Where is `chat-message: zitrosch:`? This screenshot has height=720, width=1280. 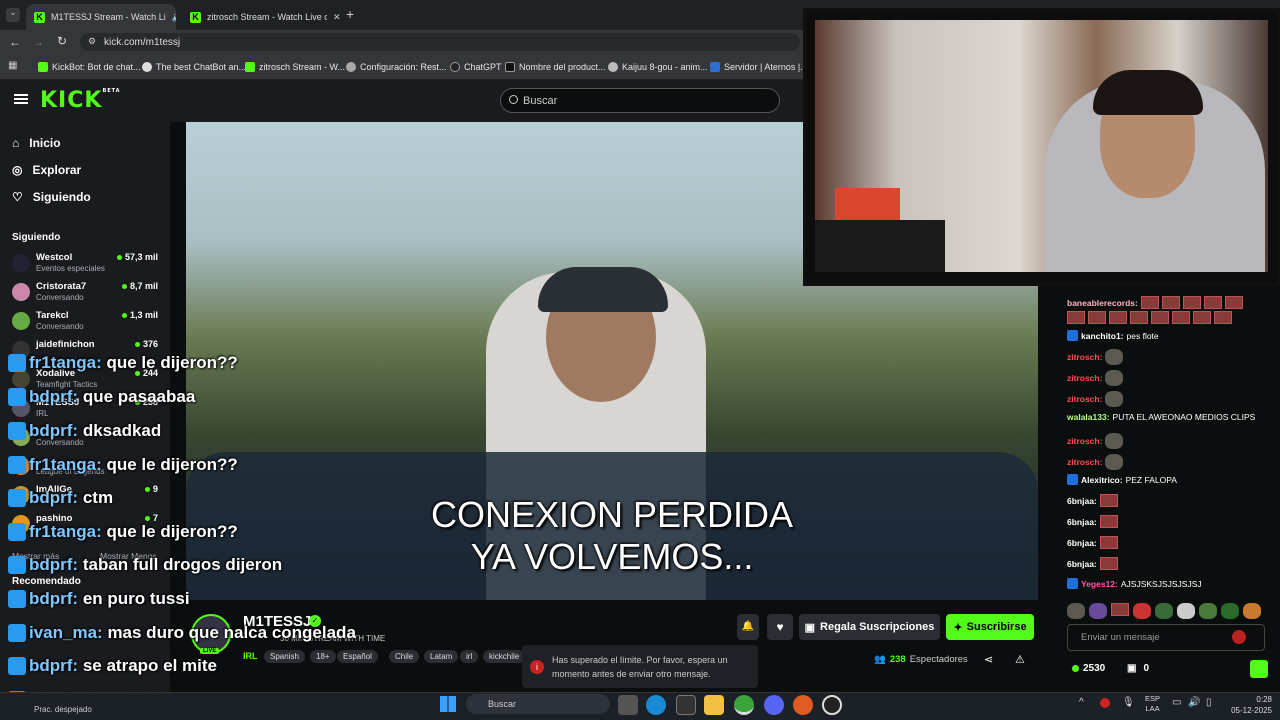 chat-message: zitrosch: is located at coordinates (1095, 441).